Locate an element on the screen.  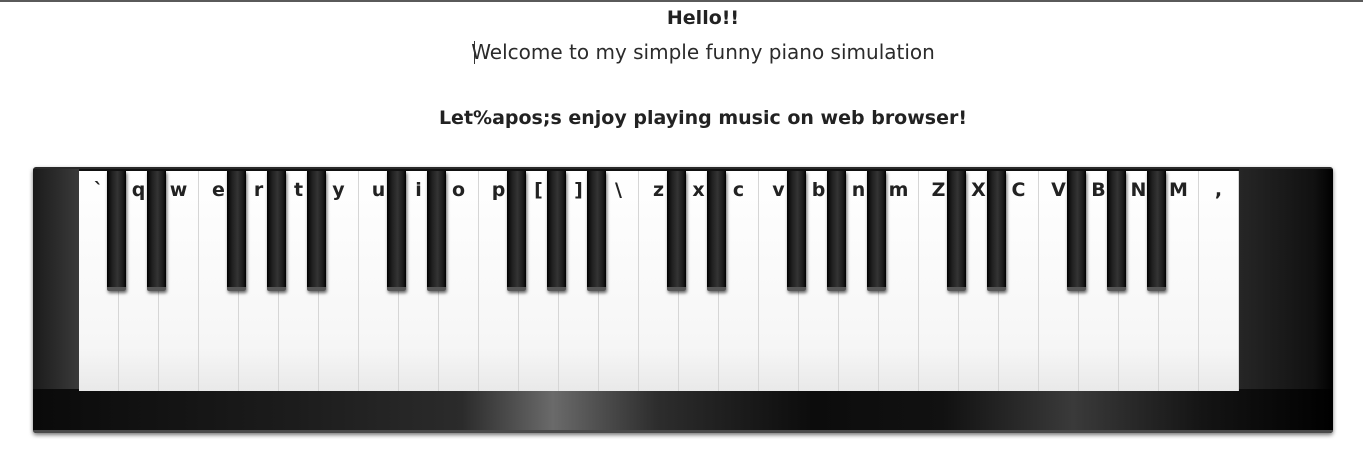
text-caret is located at coordinates (474, 52).